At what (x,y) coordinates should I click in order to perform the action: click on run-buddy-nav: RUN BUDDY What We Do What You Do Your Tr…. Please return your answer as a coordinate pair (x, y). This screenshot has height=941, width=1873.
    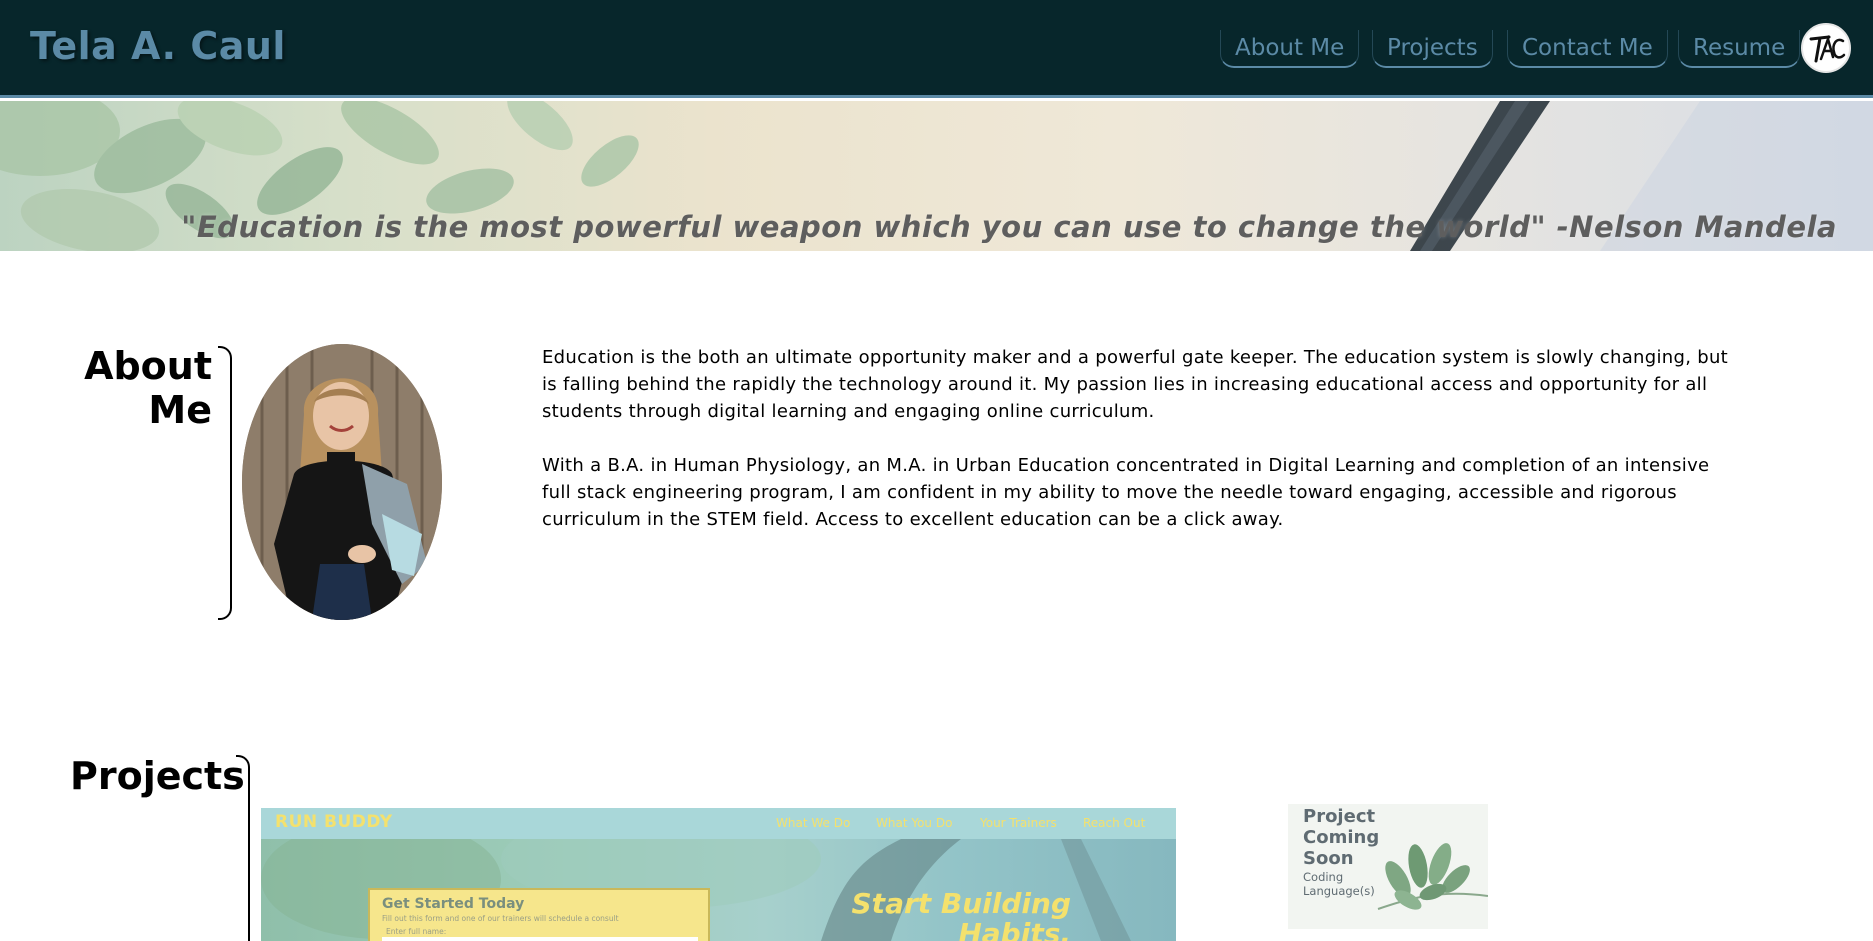
    Looking at the image, I should click on (718, 823).